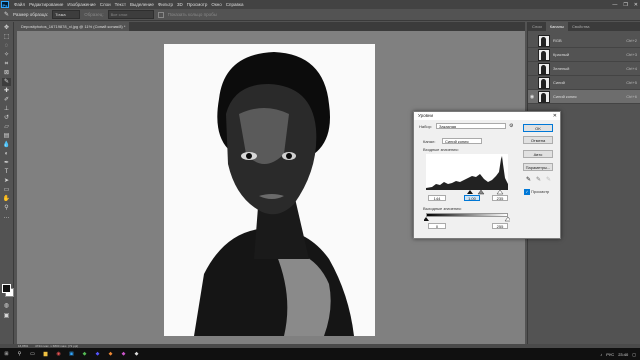 This screenshot has height=360, width=640. What do you see at coordinates (31, 14) in the screenshot?
I see `sample-size-label: Размер образца:` at bounding box center [31, 14].